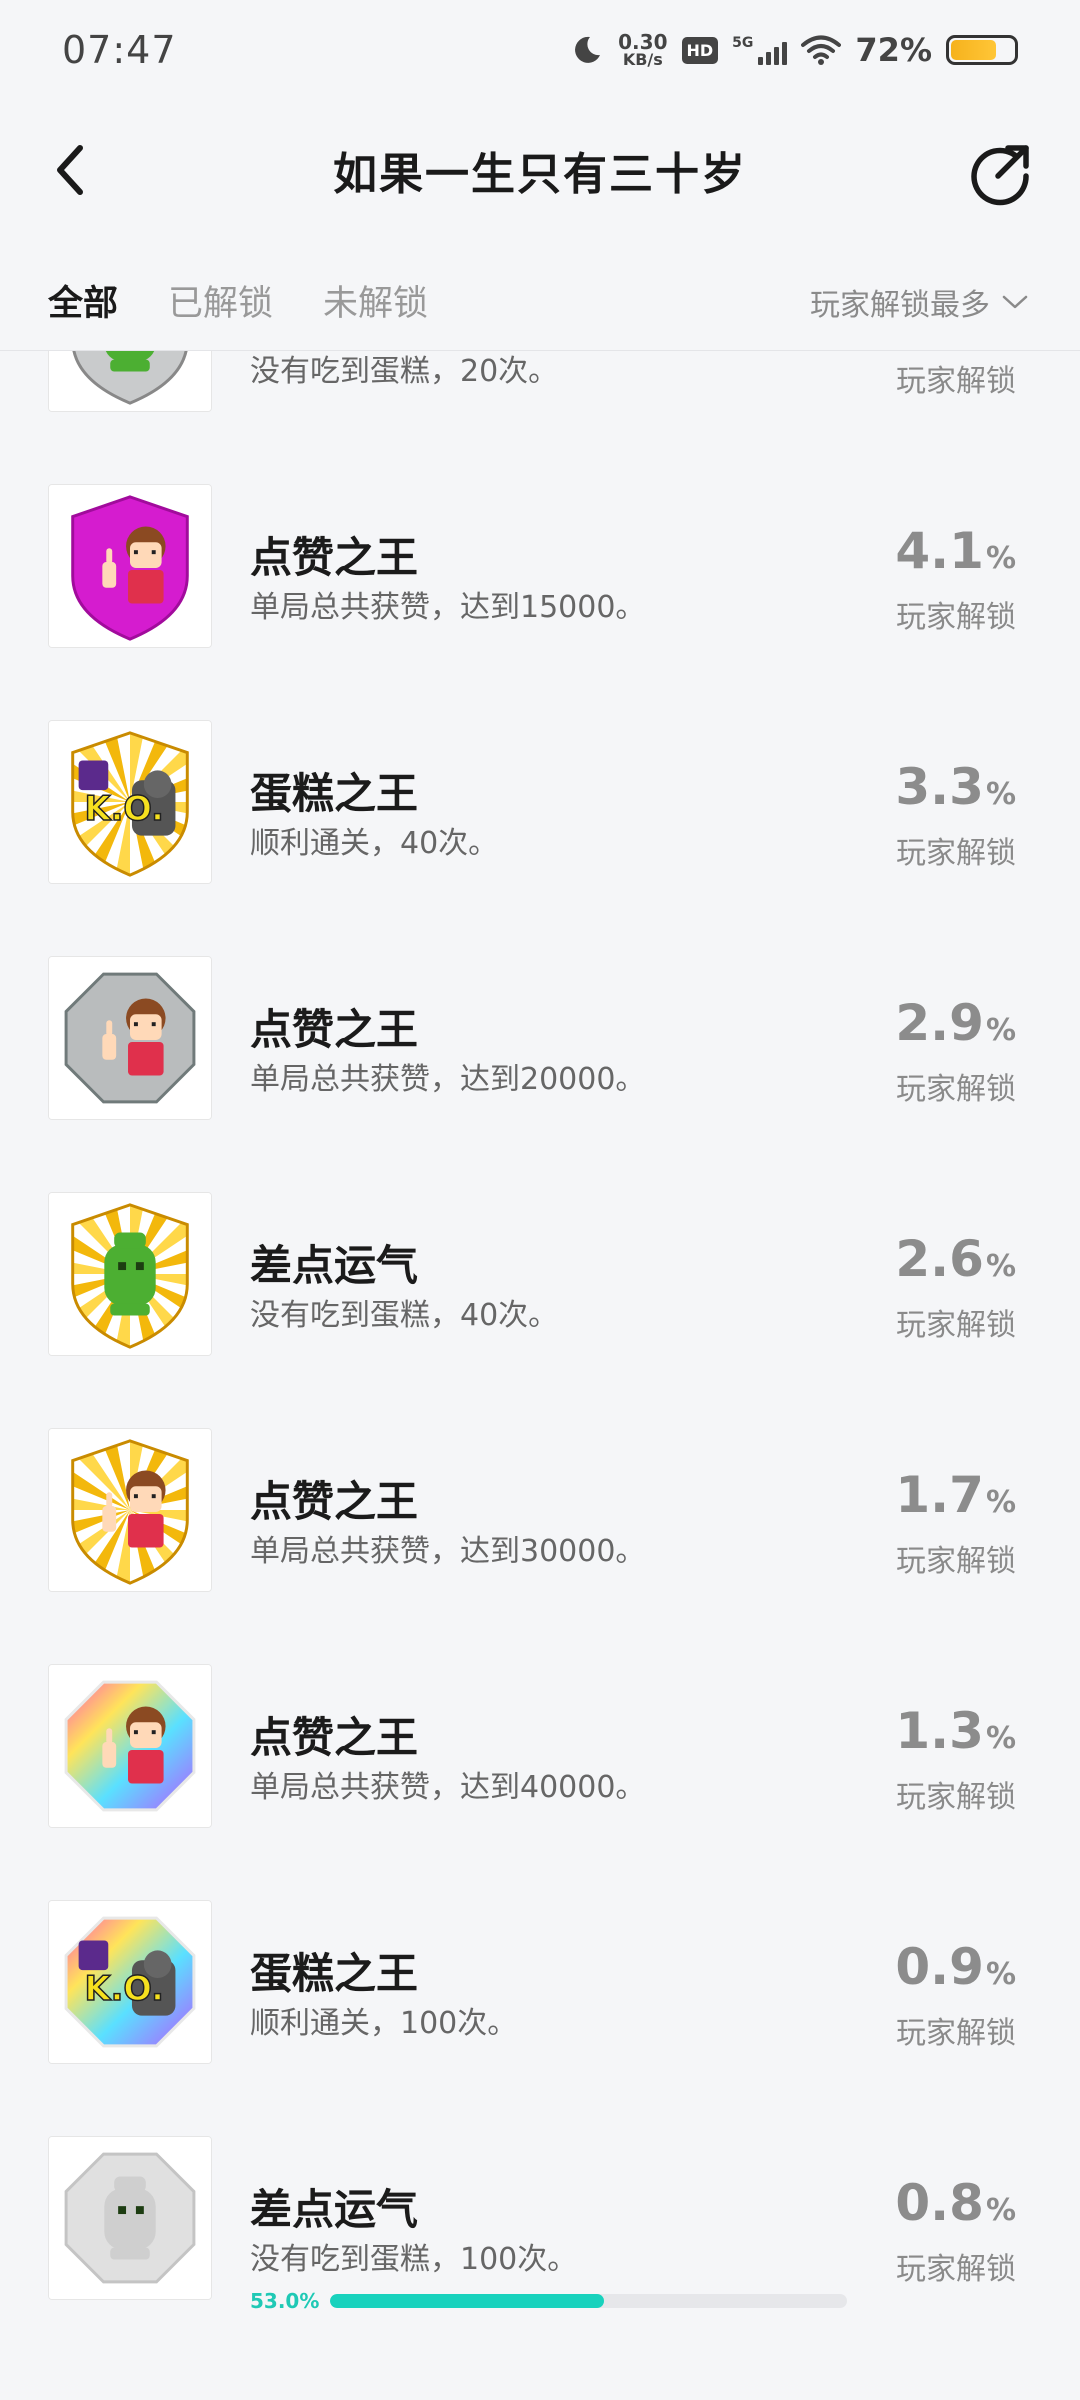 The width and height of the screenshot is (1080, 2400). I want to click on unlock-percent-value: 4.1, so click(939, 551).